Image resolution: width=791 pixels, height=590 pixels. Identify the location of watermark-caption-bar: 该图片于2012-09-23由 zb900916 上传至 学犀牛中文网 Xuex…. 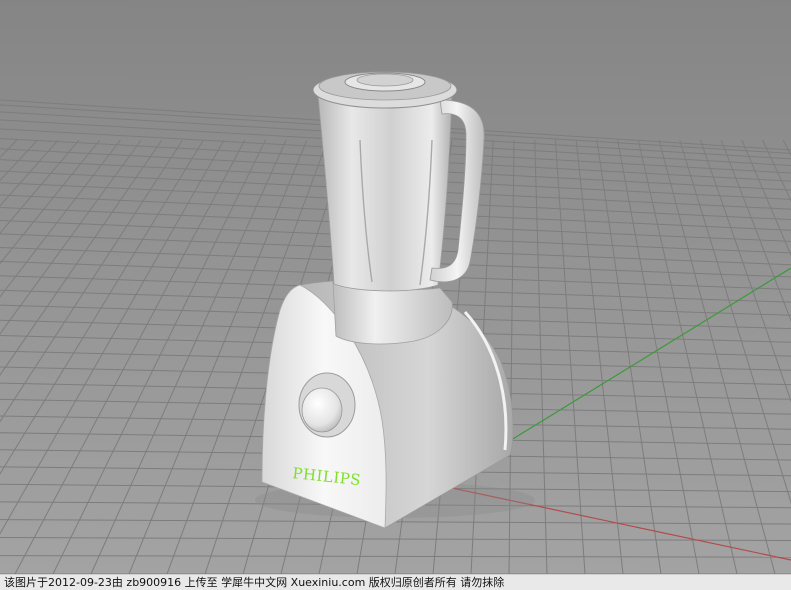
(395, 582).